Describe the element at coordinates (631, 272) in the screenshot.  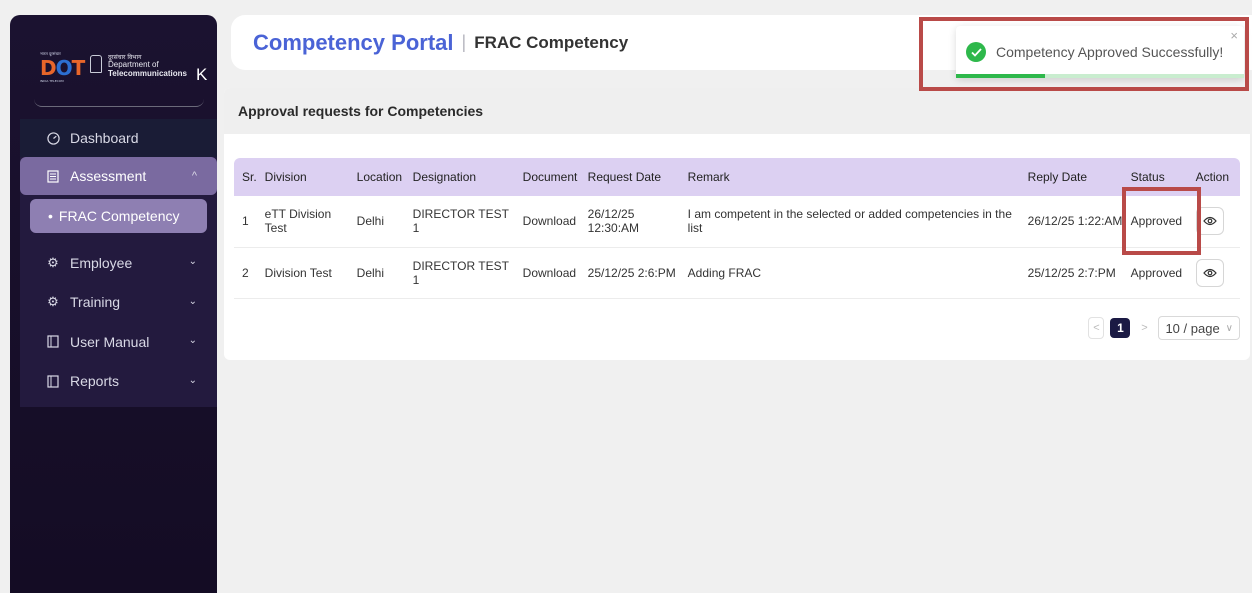
I see `cell-request-date: 25/12/25 2:6:PM` at that location.